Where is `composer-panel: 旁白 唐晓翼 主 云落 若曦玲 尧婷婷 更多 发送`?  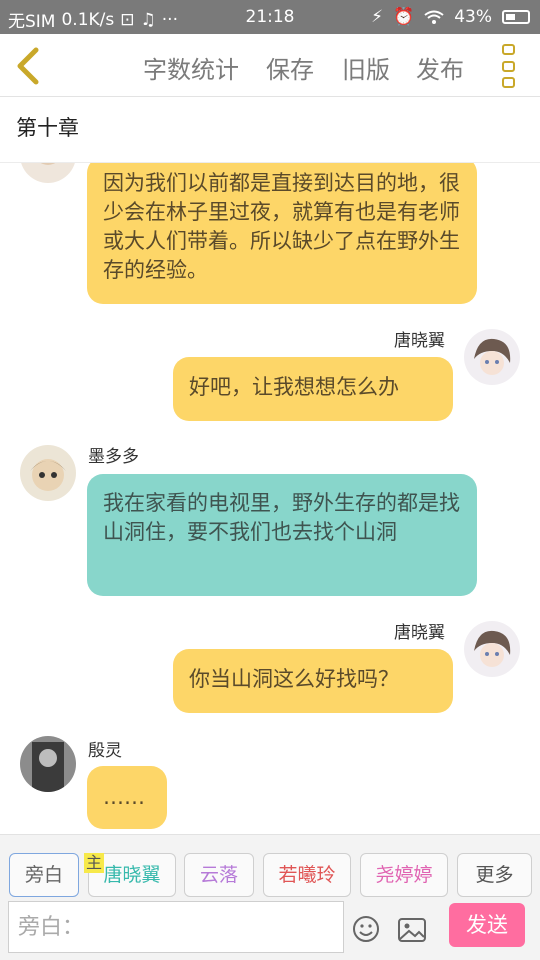
composer-panel: 旁白 唐晓翼 主 云落 若曦玲 尧婷婷 更多 发送 is located at coordinates (270, 897).